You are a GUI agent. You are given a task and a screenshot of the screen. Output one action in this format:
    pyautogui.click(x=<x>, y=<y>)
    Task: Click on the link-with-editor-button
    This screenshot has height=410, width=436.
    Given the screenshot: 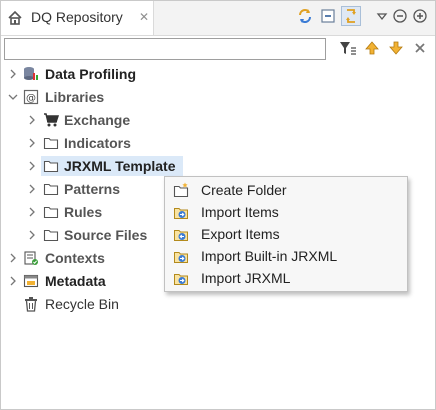 What is the action you would take?
    pyautogui.click(x=351, y=16)
    